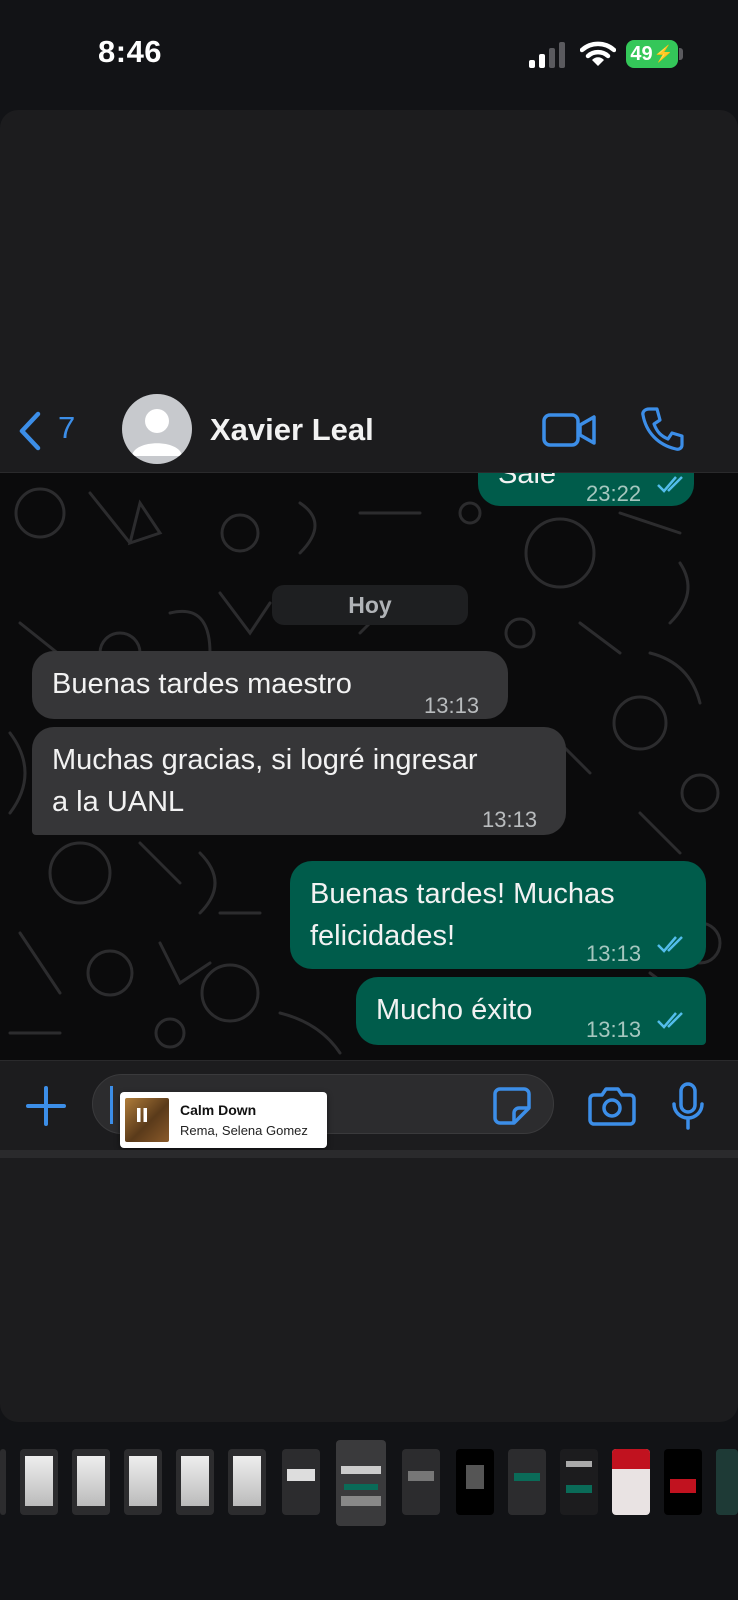 The height and width of the screenshot is (1600, 738). I want to click on message-bubble-outgoing: Mucho éxito 13:13, so click(531, 1011).